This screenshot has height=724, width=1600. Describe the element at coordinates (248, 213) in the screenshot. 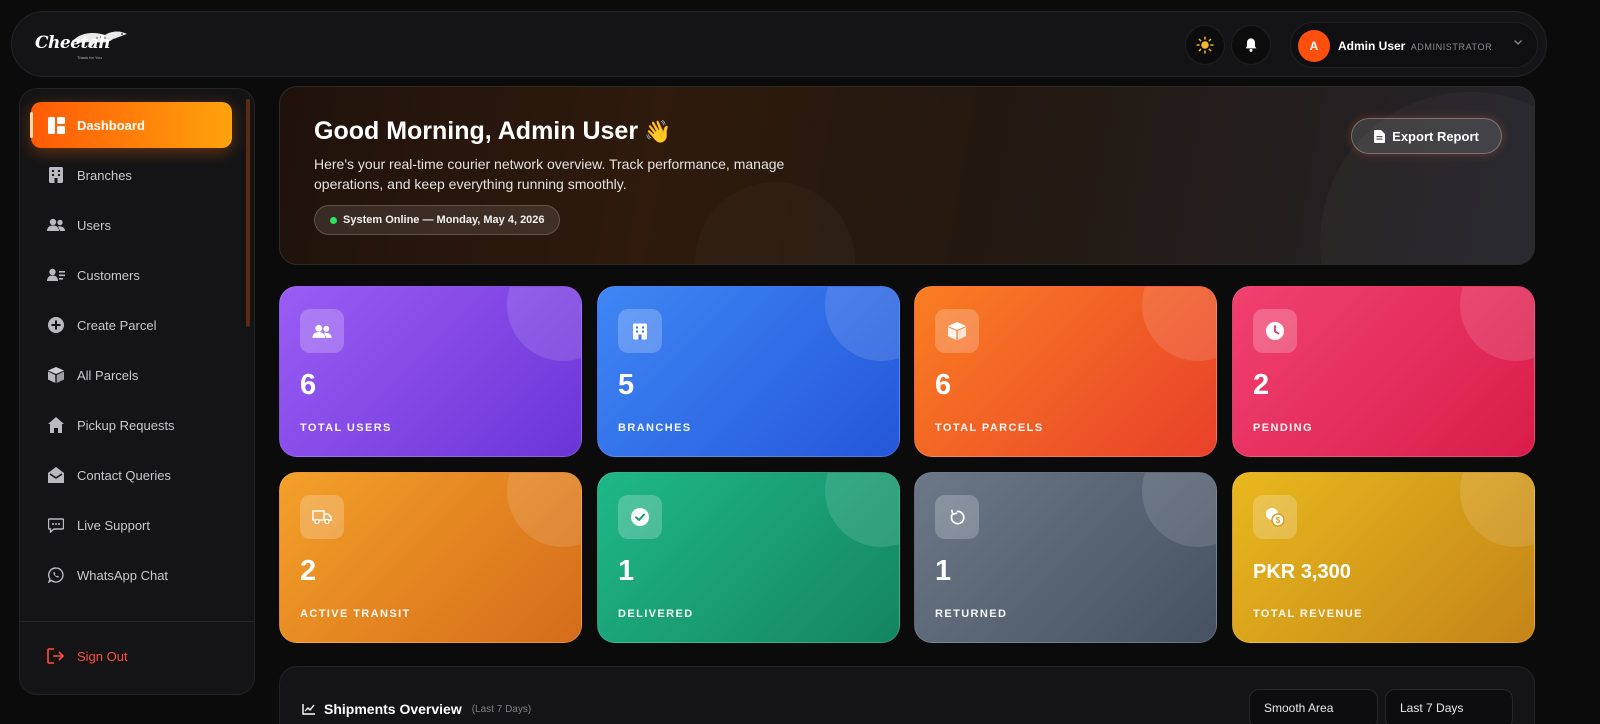

I see `sidebar-scrollbar-thumb` at that location.